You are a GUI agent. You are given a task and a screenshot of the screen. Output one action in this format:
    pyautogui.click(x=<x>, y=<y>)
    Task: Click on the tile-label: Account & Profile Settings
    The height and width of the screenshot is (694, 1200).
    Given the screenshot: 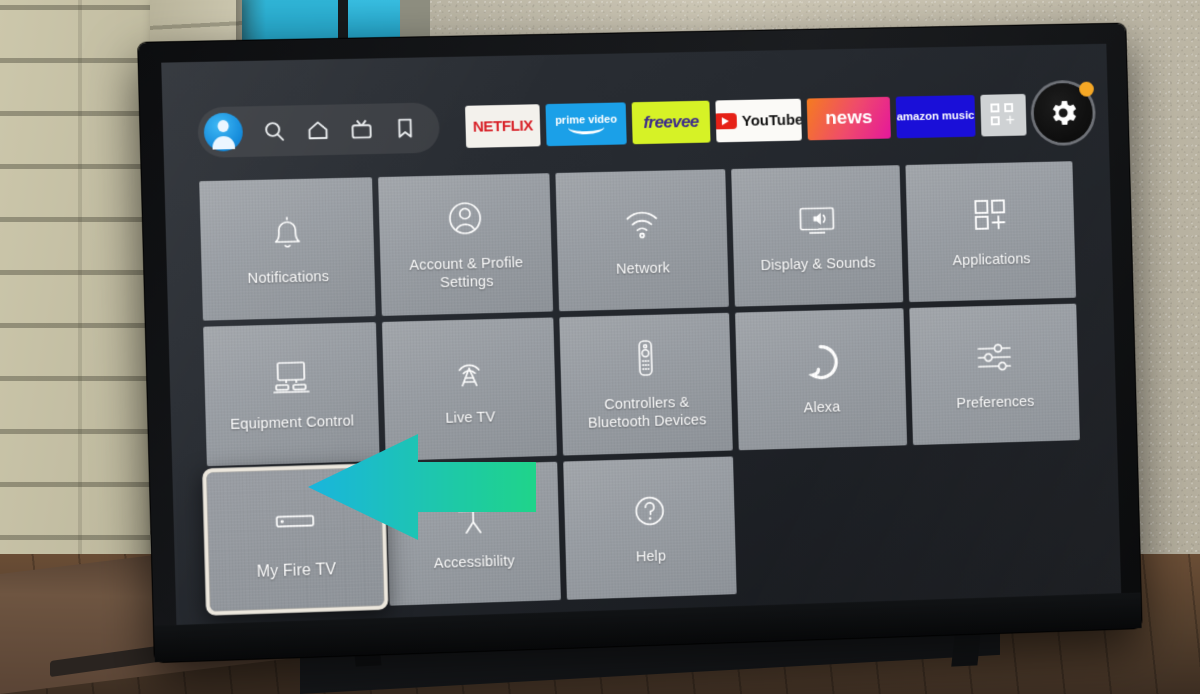 What is the action you would take?
    pyautogui.click(x=466, y=273)
    